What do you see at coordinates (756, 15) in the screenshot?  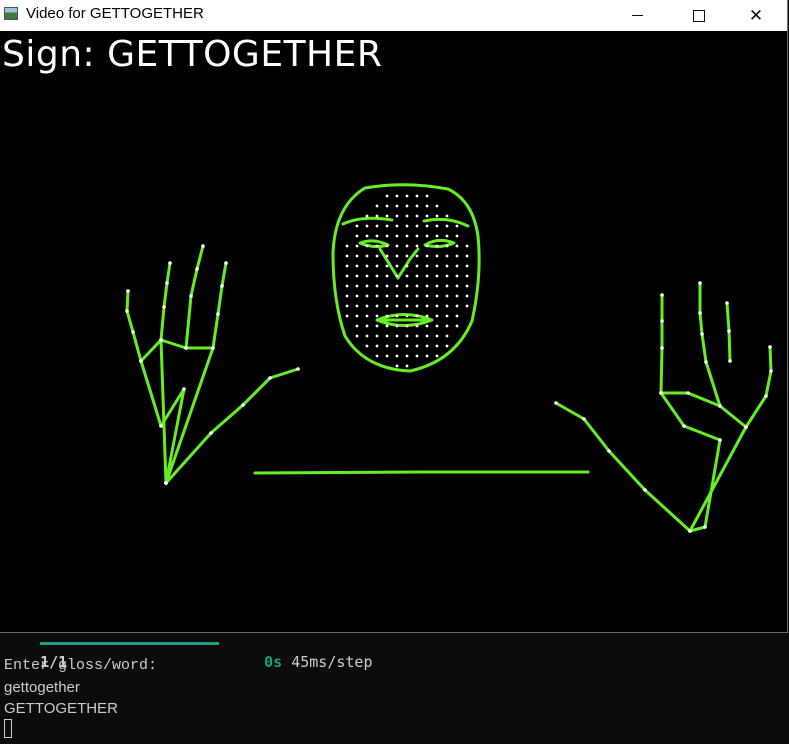 I see `close-button: ✕` at bounding box center [756, 15].